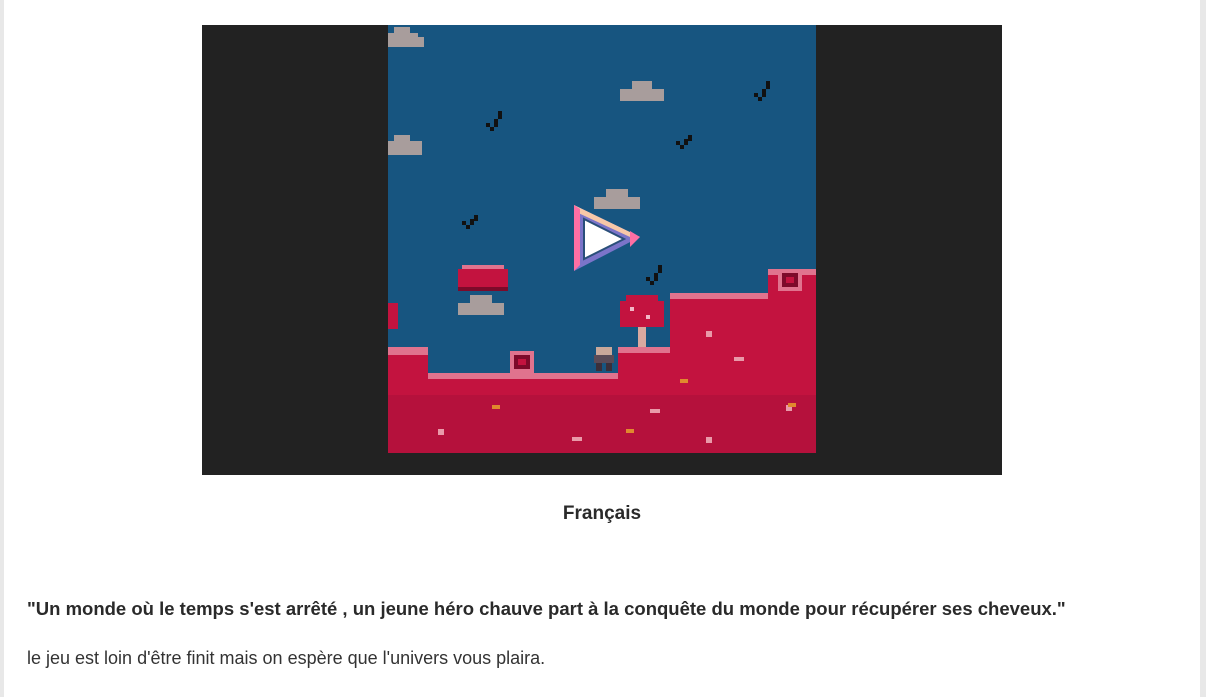  I want to click on bush, so click(393, 316).